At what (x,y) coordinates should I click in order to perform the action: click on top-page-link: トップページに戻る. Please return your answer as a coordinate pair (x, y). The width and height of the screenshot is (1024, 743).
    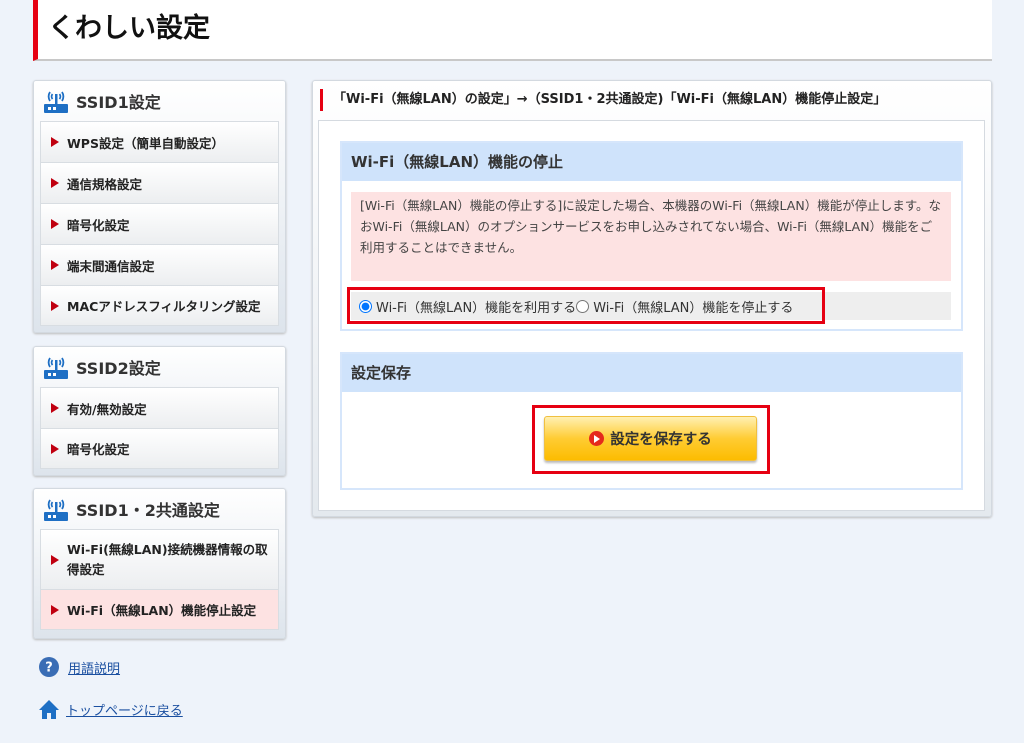
    Looking at the image, I should click on (110, 709).